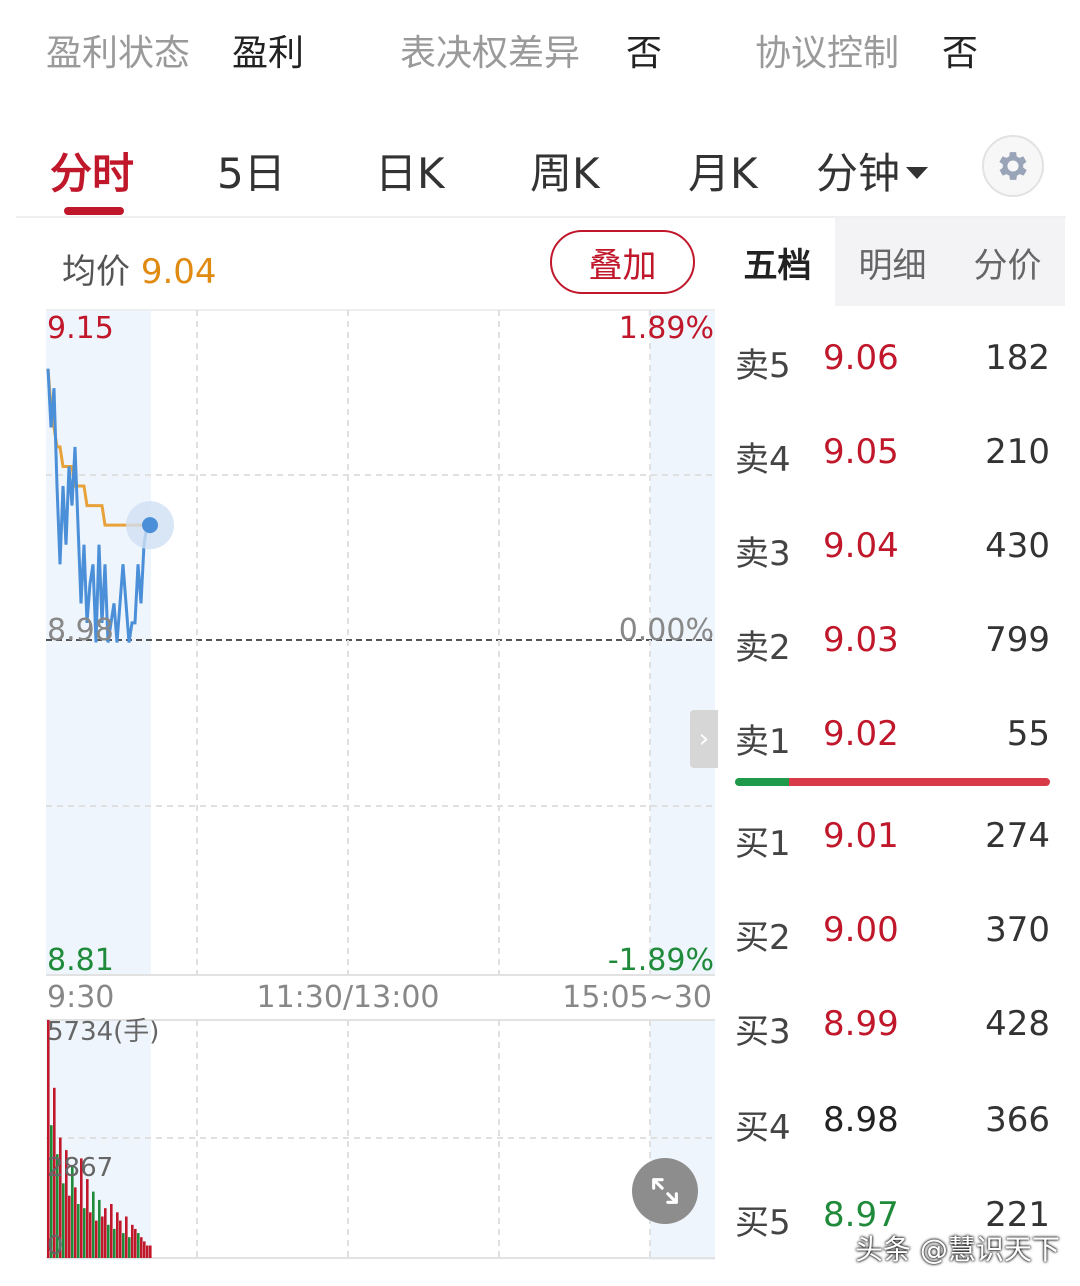 Image resolution: width=1080 pixels, height=1286 pixels. I want to click on bid-row-1: 买1 9.01 274, so click(892, 846).